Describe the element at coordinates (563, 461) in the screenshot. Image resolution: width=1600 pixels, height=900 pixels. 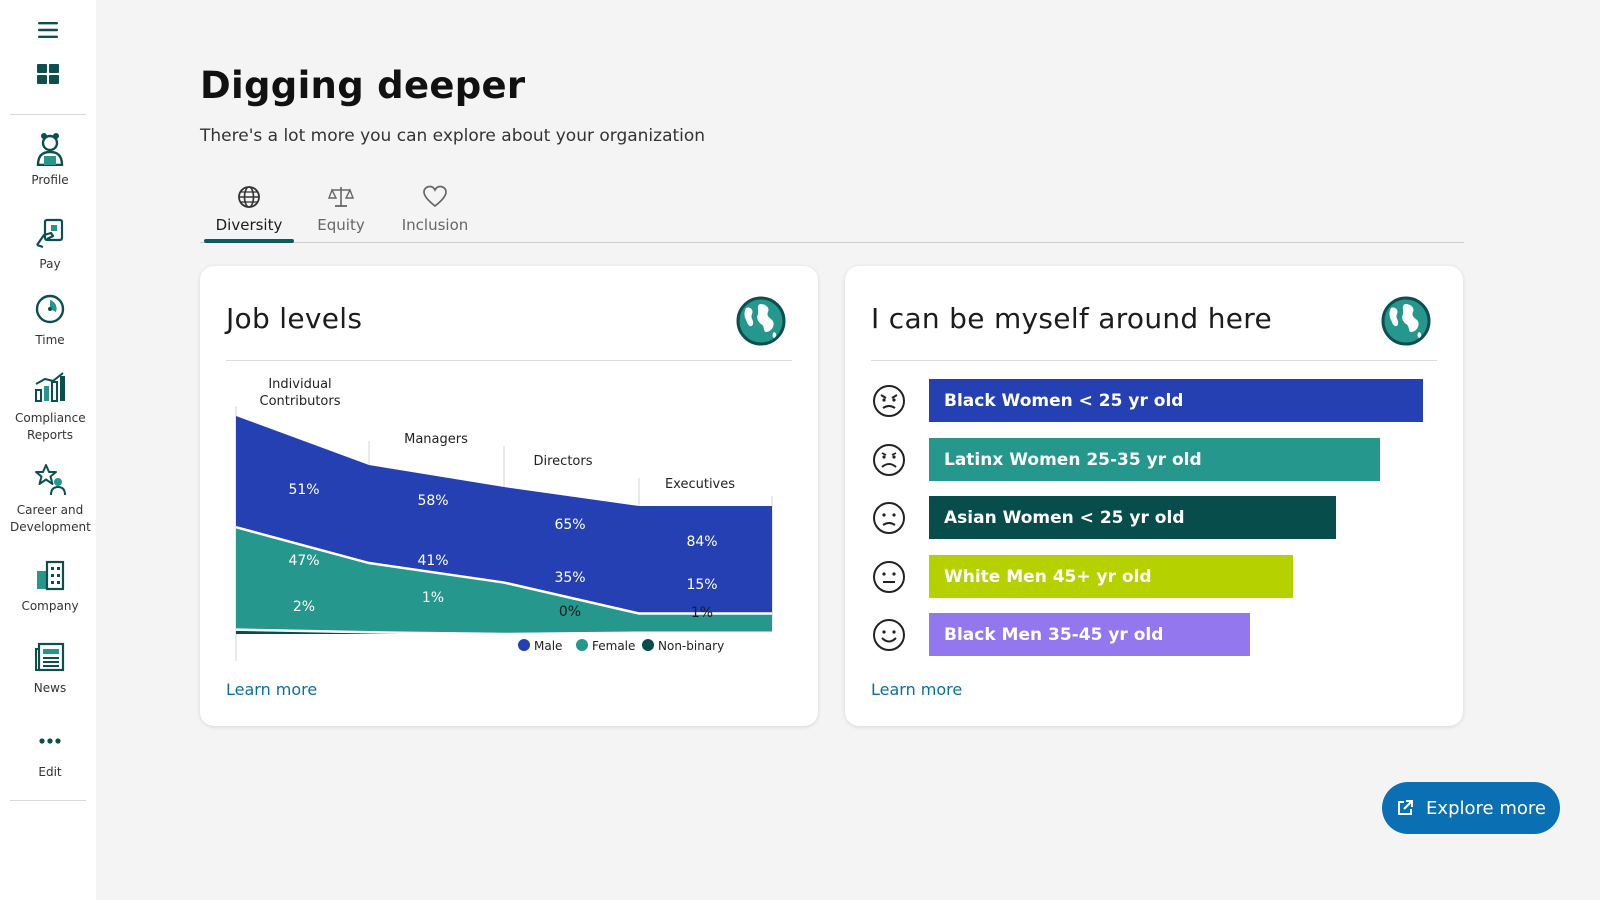
I see `category-label: Directors` at that location.